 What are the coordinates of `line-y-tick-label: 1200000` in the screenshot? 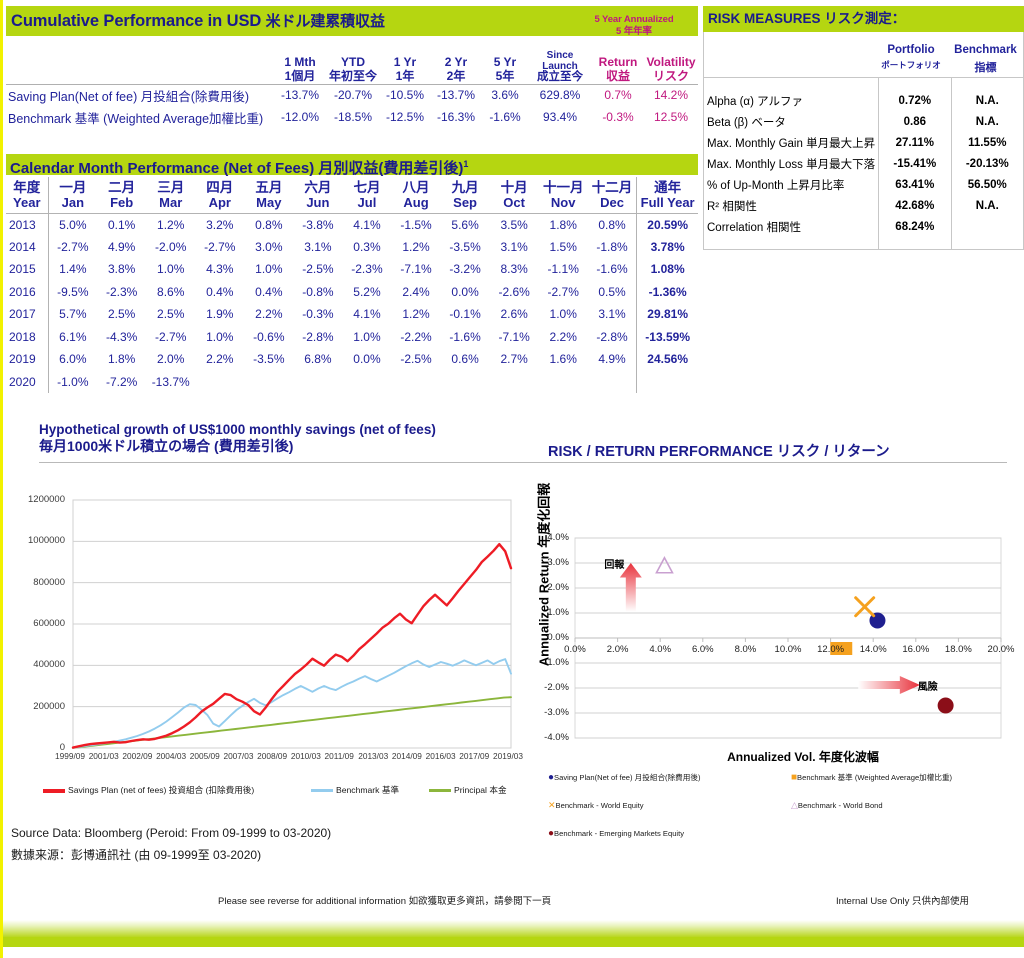 It's located at (46, 499).